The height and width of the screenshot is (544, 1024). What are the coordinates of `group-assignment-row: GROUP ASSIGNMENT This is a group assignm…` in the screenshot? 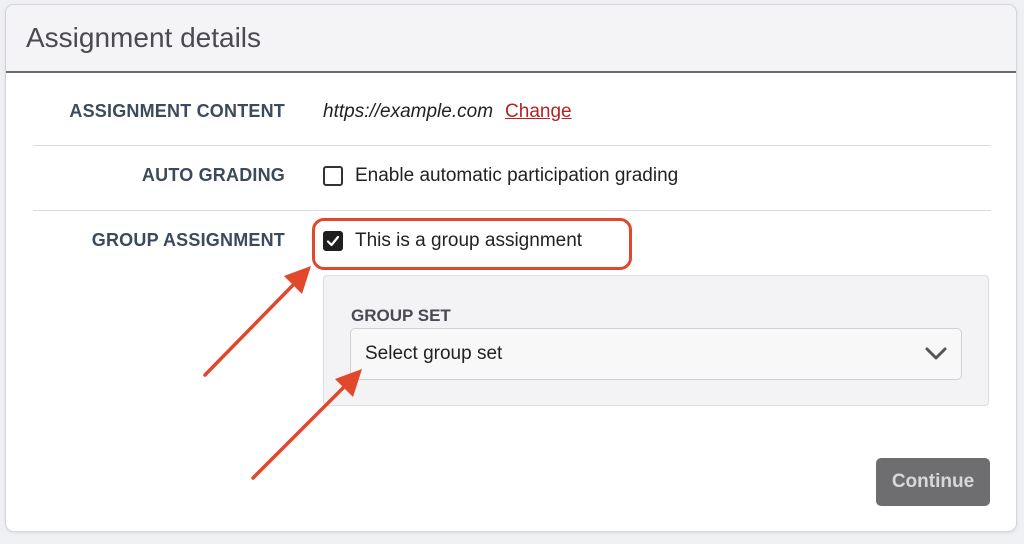 It's located at (512, 241).